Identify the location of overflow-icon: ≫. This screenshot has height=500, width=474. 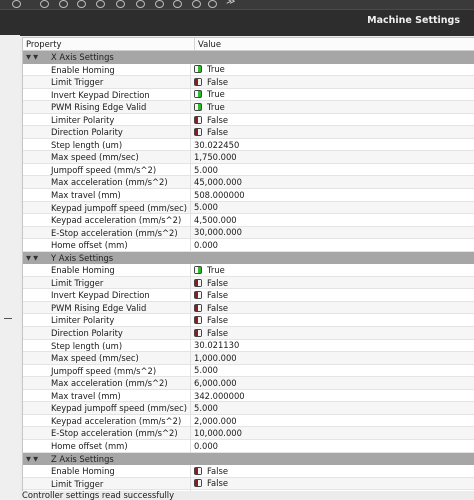
(230, 3).